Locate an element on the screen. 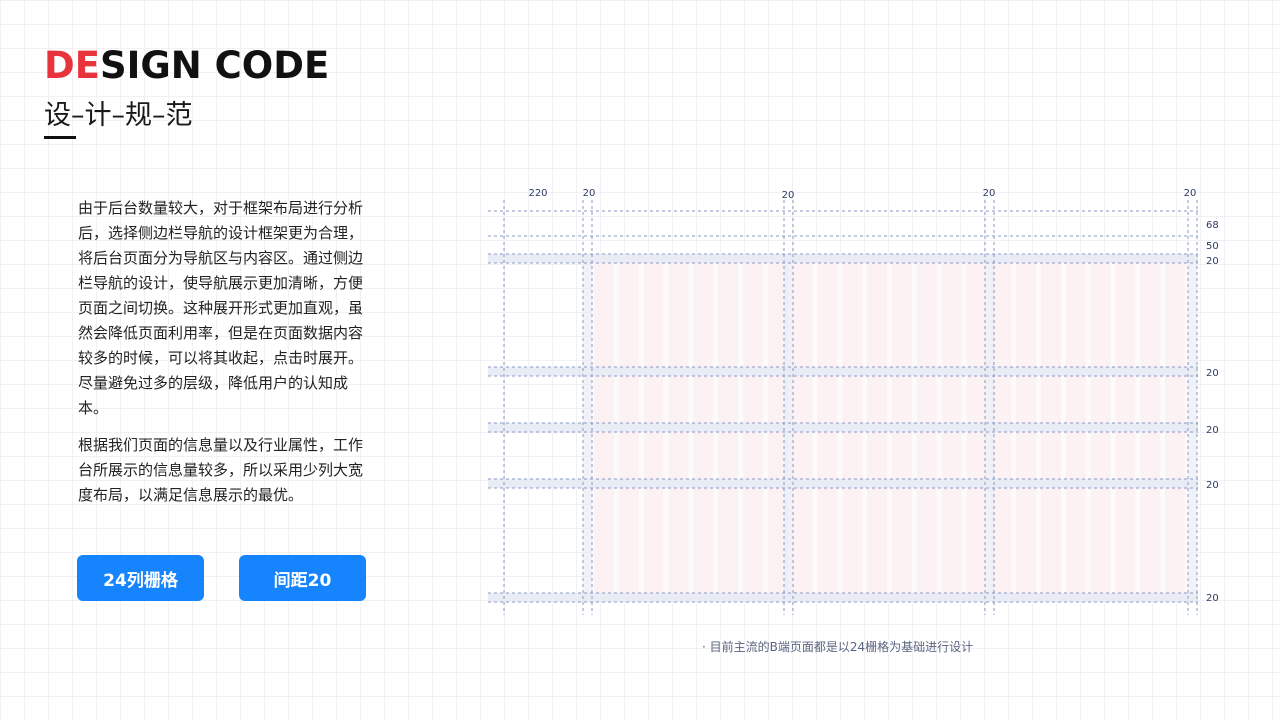 Image resolution: width=1280 pixels, height=720 pixels. dim-label-row-gap-1: 20 is located at coordinates (1212, 261).